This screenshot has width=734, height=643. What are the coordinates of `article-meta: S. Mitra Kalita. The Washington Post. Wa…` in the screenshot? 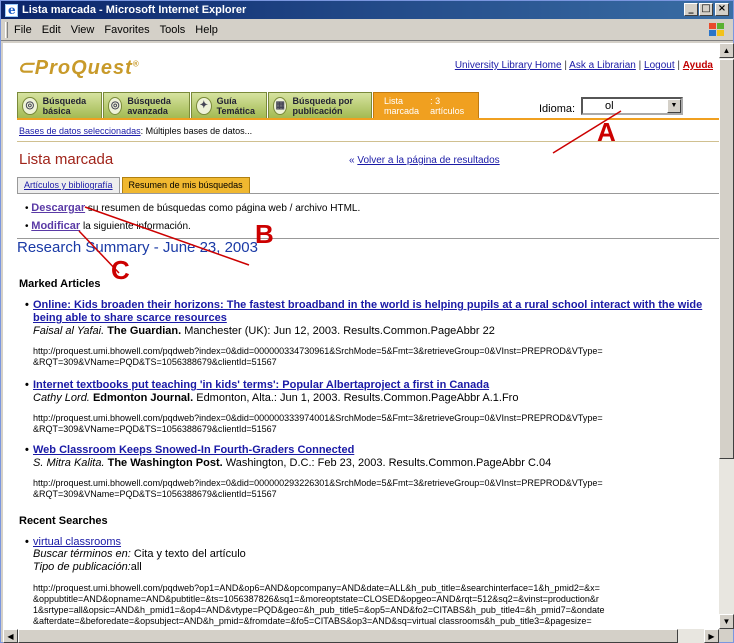 It's located at (292, 463).